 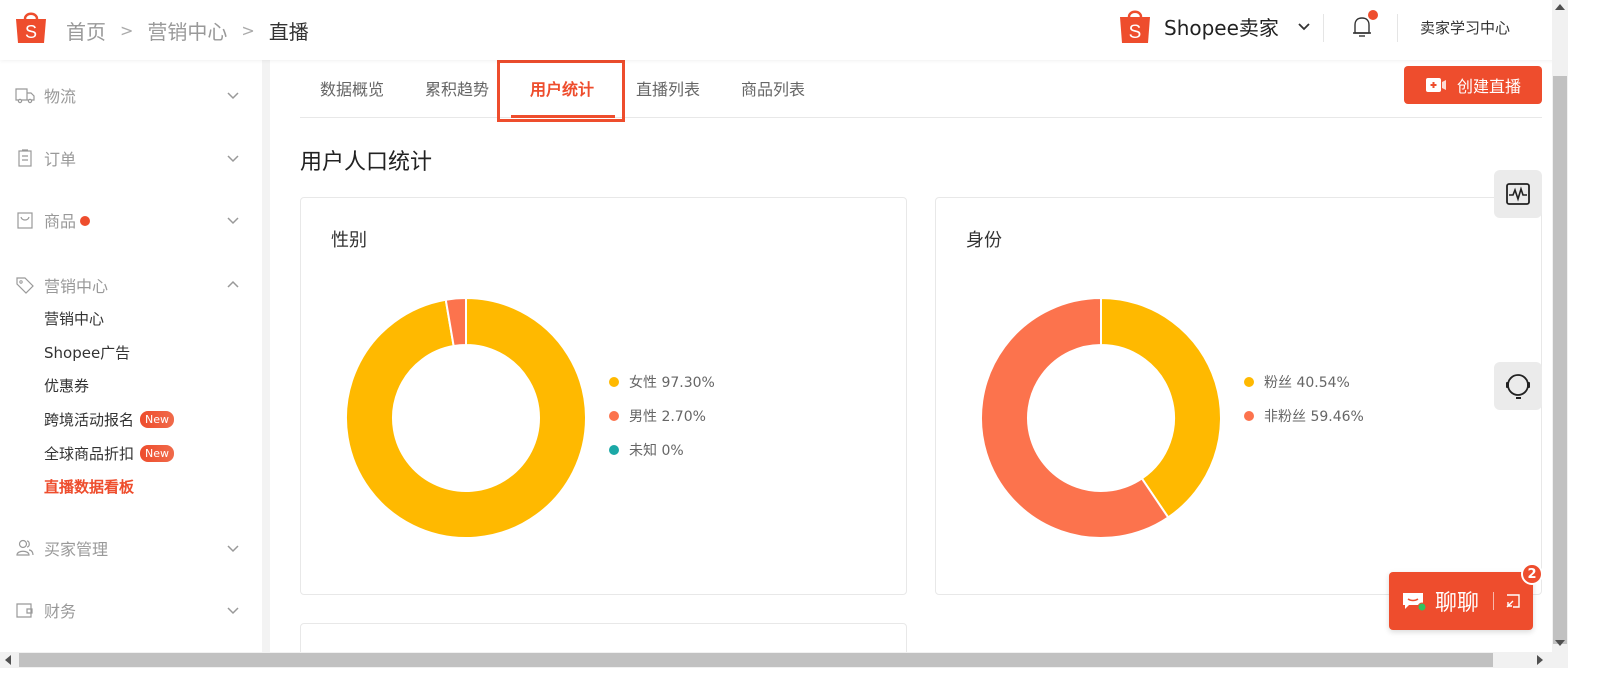 What do you see at coordinates (1221, 27) in the screenshot?
I see `seller-name: Shopee卖家` at bounding box center [1221, 27].